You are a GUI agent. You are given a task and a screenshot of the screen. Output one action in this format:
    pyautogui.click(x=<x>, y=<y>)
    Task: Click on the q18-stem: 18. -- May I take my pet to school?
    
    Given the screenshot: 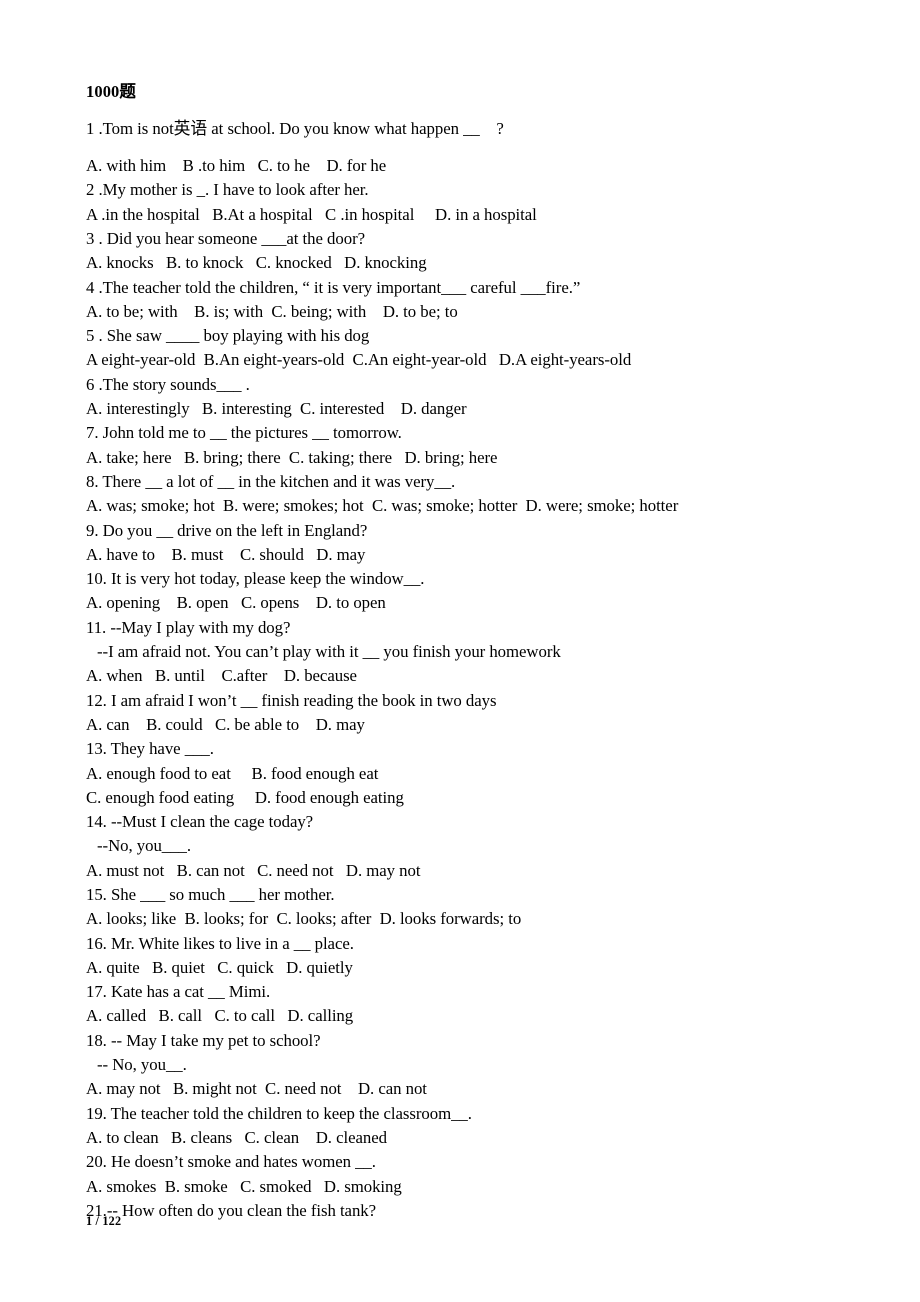 What is the action you would take?
    pyautogui.click(x=203, y=1040)
    